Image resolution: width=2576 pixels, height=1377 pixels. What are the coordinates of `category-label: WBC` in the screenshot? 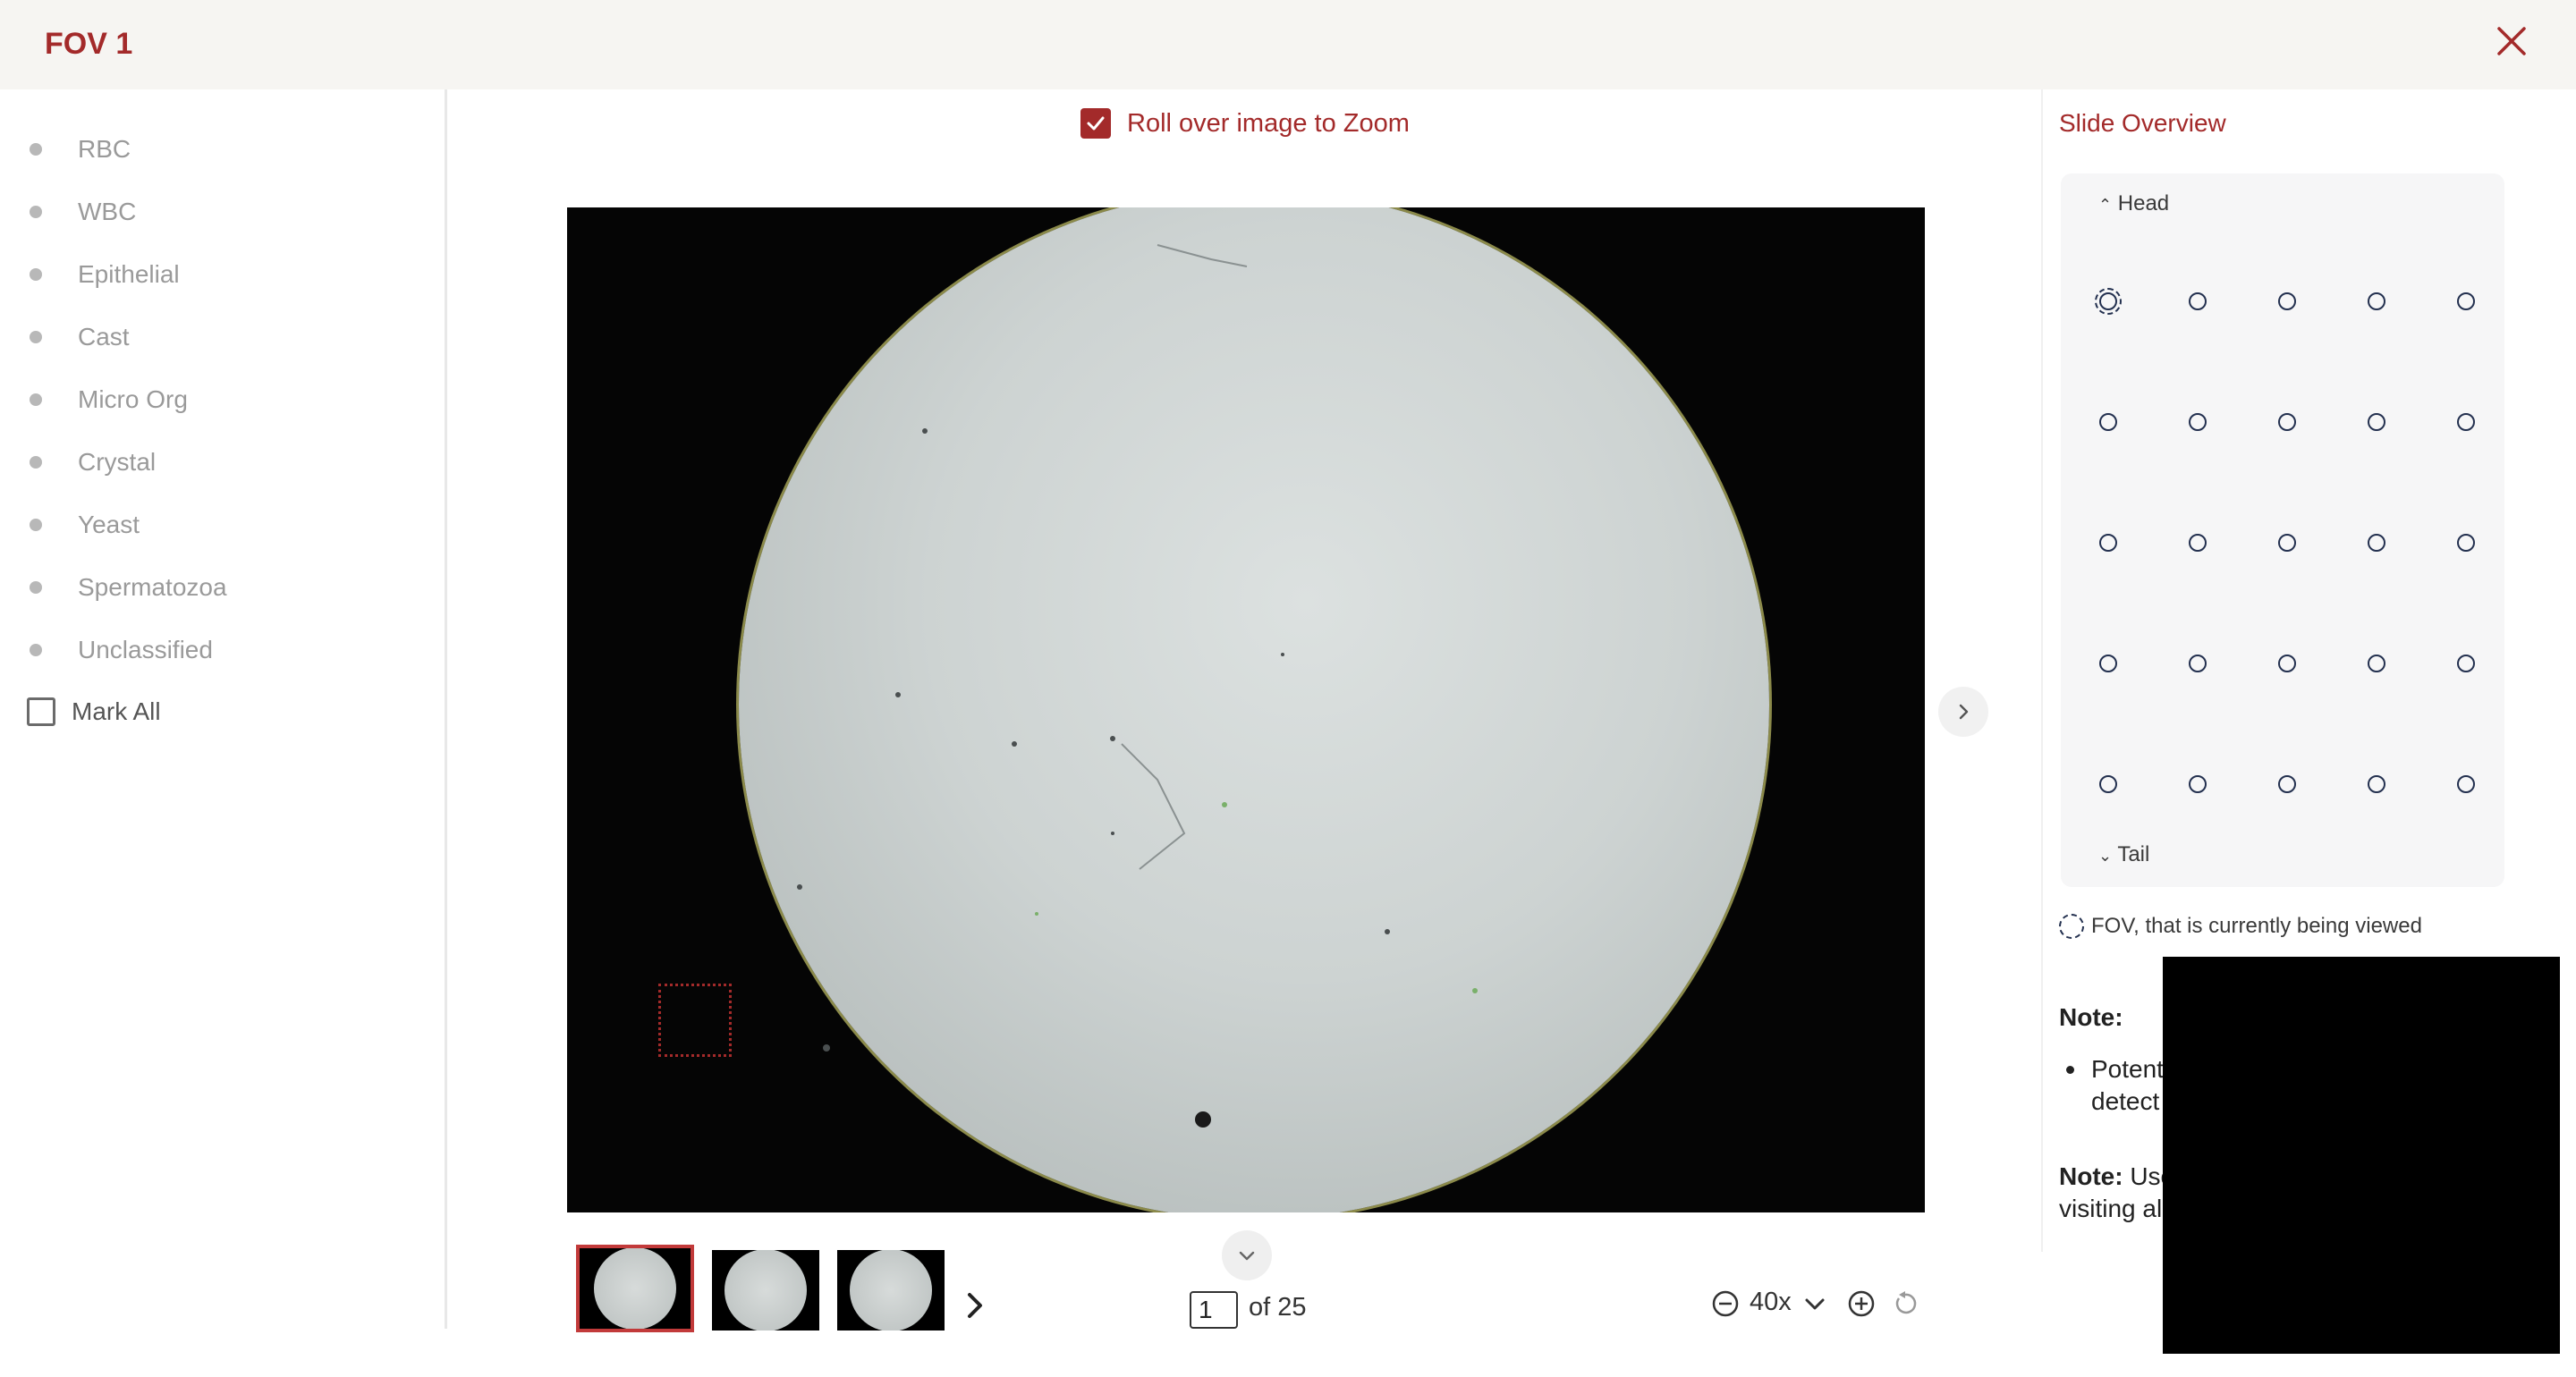 It's located at (107, 211).